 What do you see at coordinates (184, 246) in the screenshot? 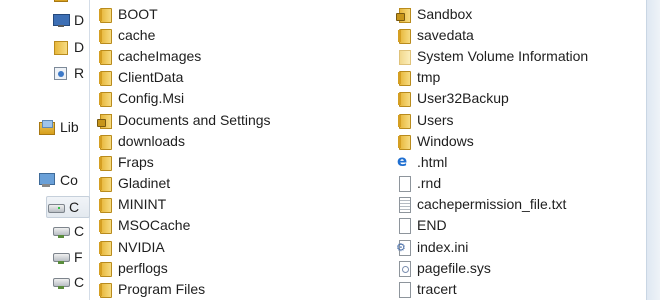
I see `list-item: NVIDIA` at bounding box center [184, 246].